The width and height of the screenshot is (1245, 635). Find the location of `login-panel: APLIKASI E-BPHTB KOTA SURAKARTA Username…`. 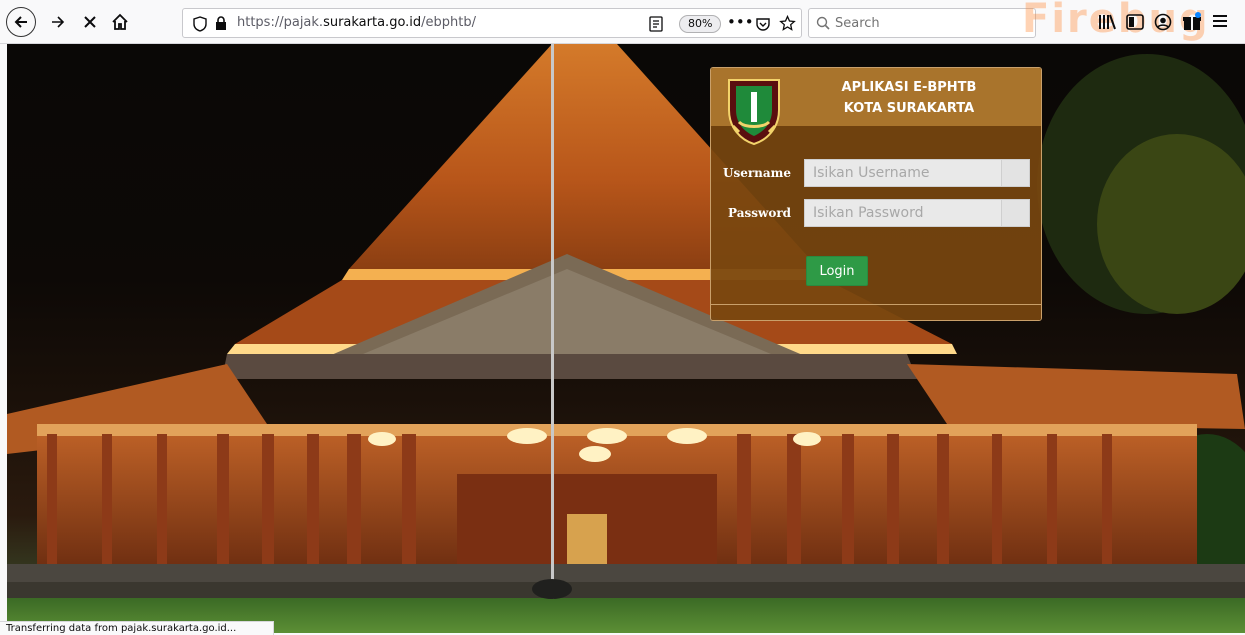

login-panel: APLIKASI E-BPHTB KOTA SURAKARTA Username… is located at coordinates (876, 194).